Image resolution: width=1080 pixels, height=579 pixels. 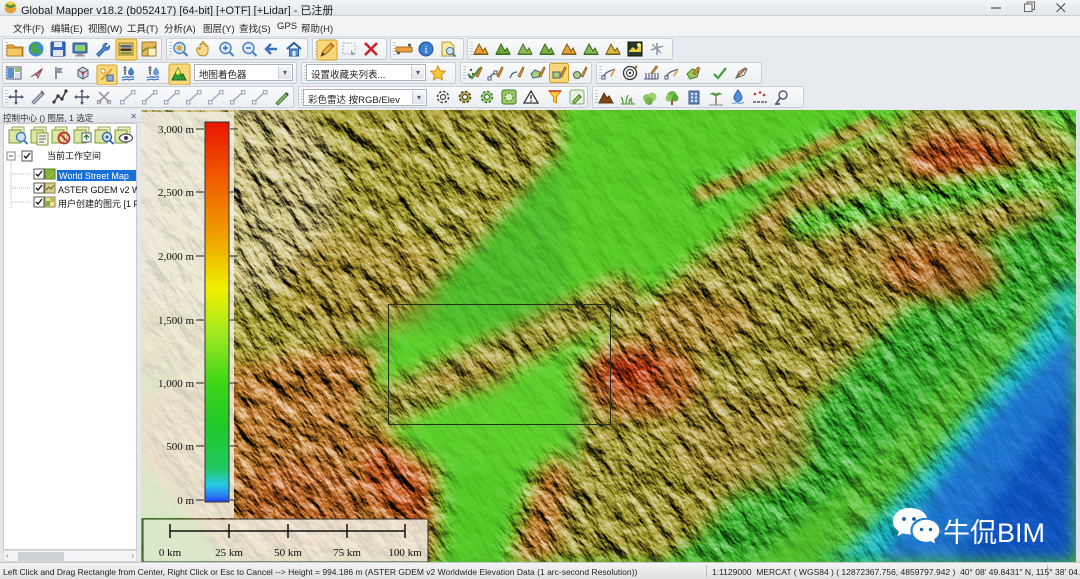 What do you see at coordinates (405, 553) in the screenshot?
I see `svg-text: 100 km` at bounding box center [405, 553].